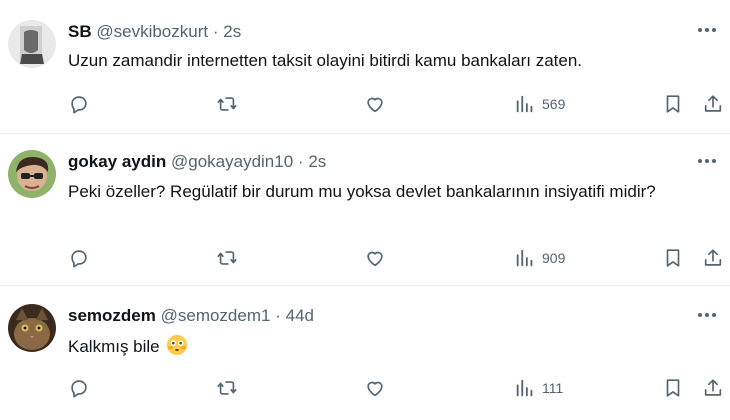 Image resolution: width=730 pixels, height=420 pixels. I want to click on flushed-face-emoji-icon, so click(177, 345).